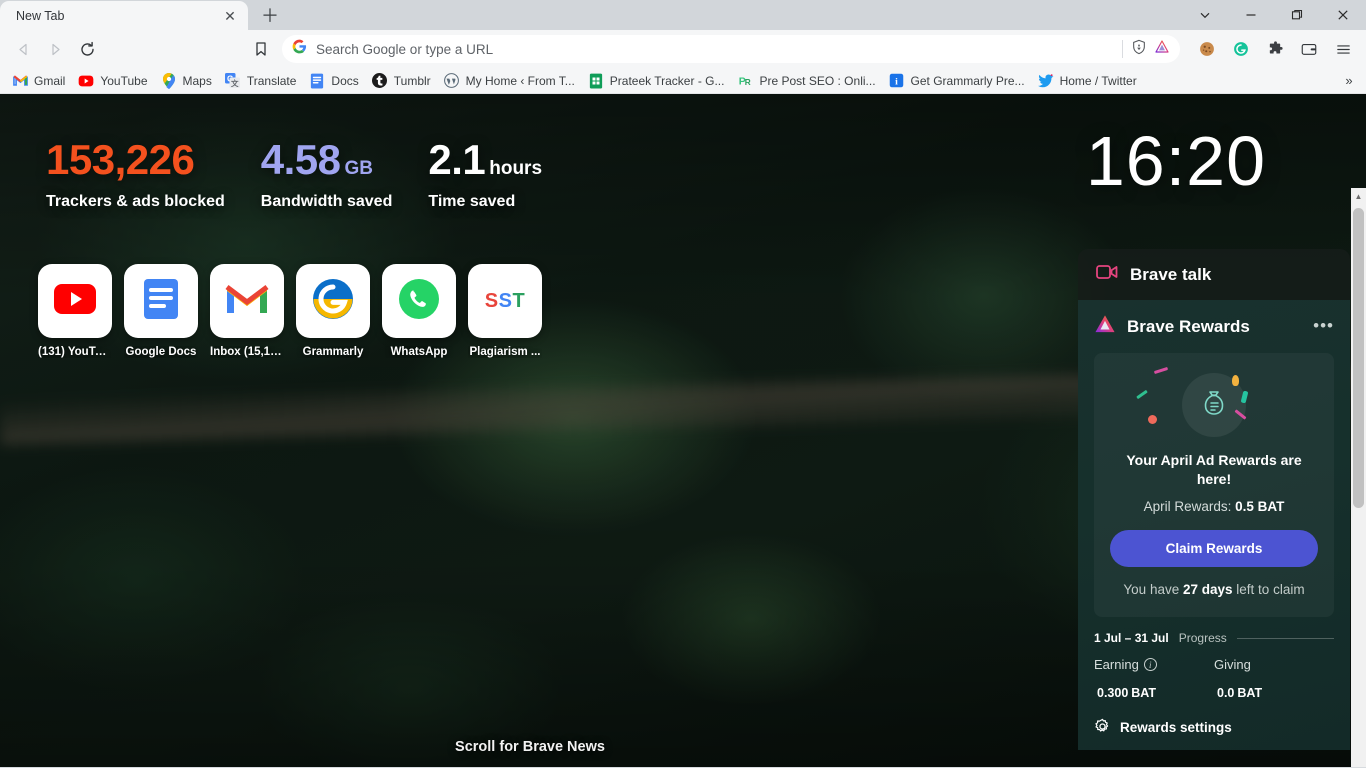  What do you see at coordinates (1241, 49) in the screenshot?
I see `grammarly-icon` at bounding box center [1241, 49].